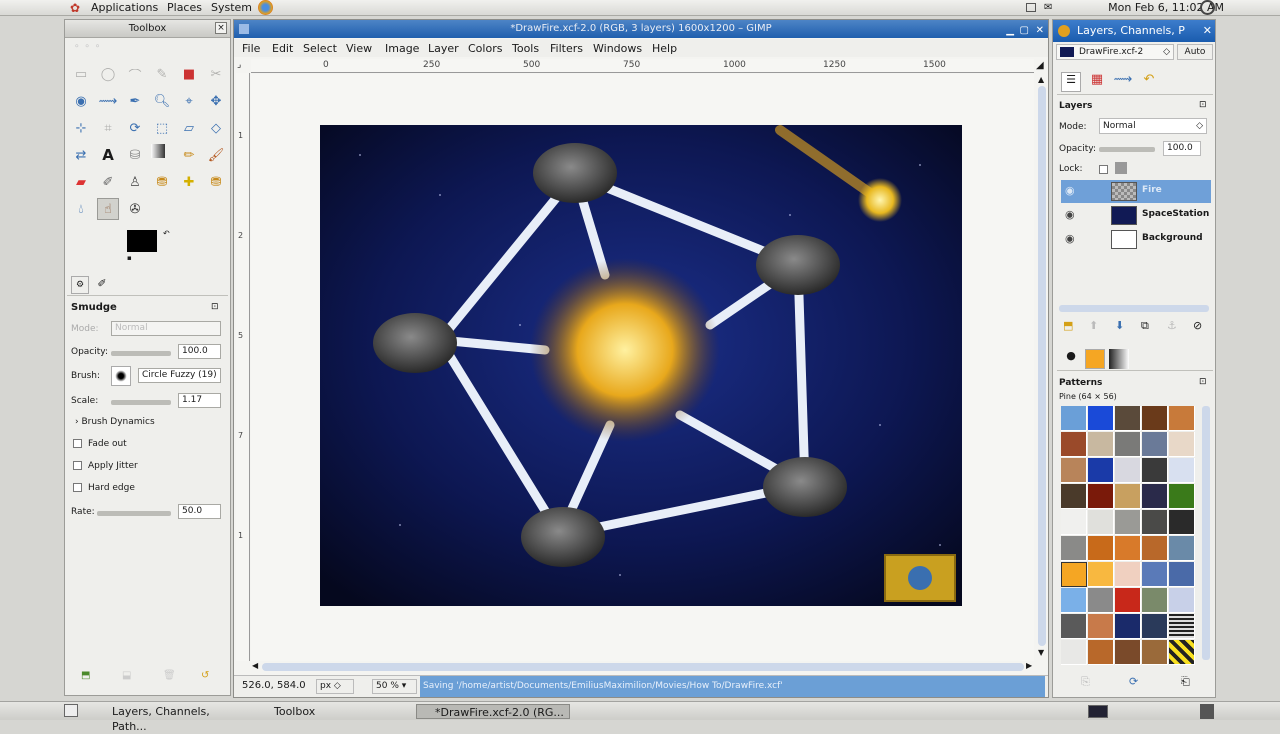  I want to click on close-icon: ×, so click(221, 28).